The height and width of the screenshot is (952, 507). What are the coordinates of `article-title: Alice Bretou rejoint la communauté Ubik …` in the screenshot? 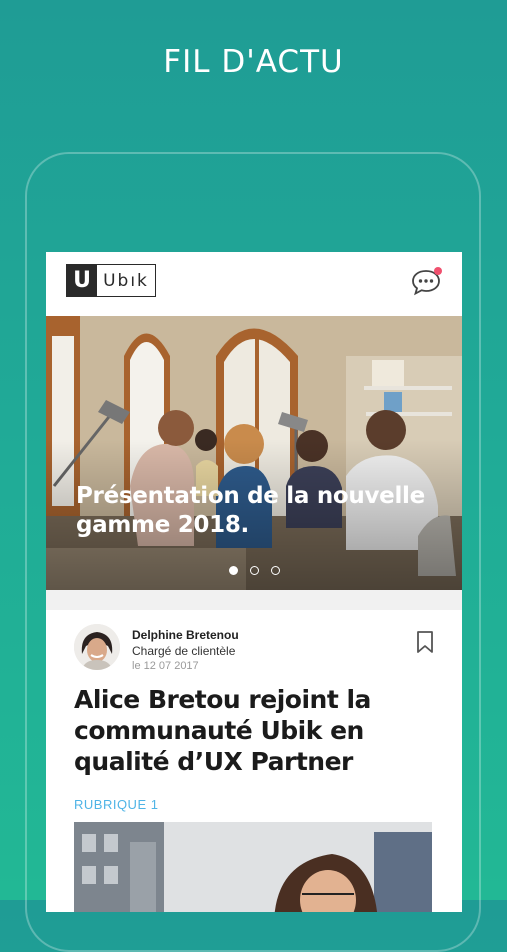 It's located at (254, 730).